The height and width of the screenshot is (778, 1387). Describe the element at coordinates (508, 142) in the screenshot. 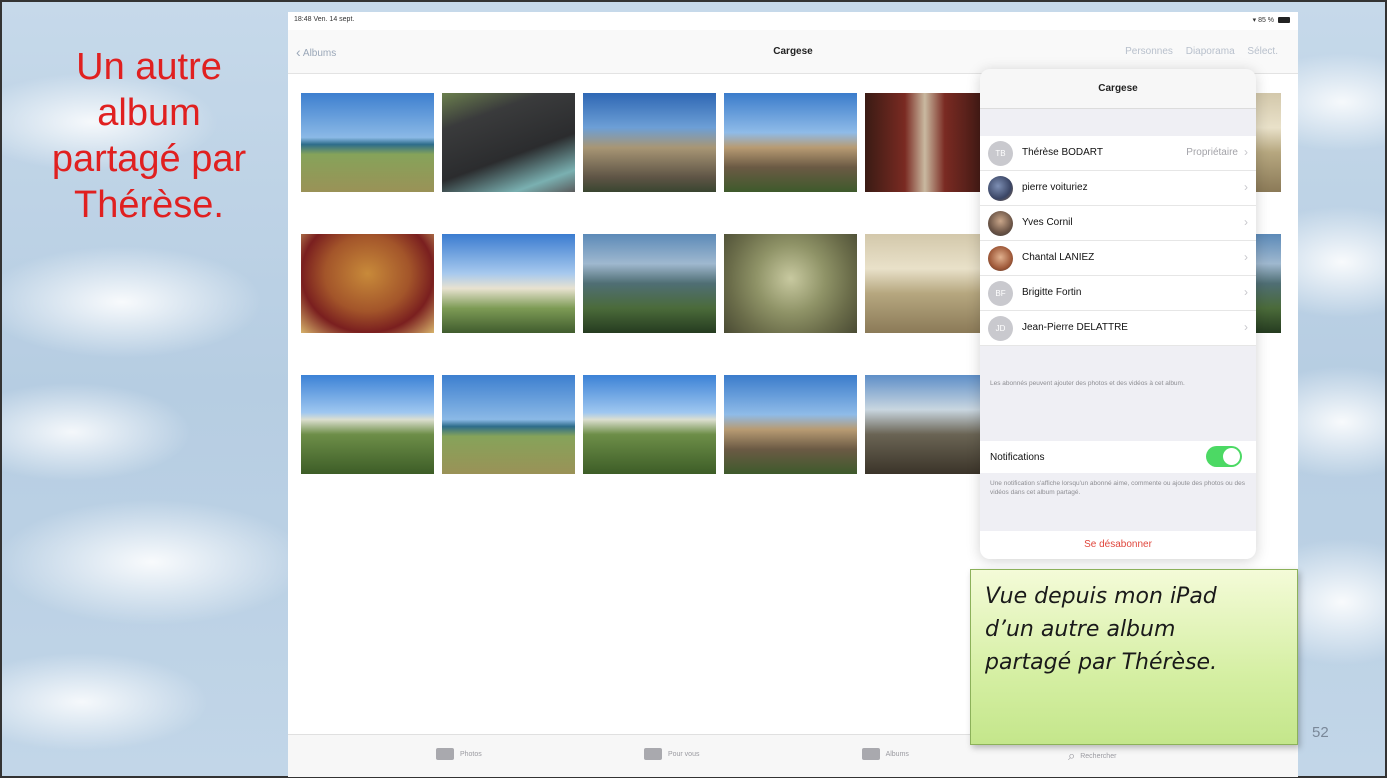

I see `photo-plaque` at that location.